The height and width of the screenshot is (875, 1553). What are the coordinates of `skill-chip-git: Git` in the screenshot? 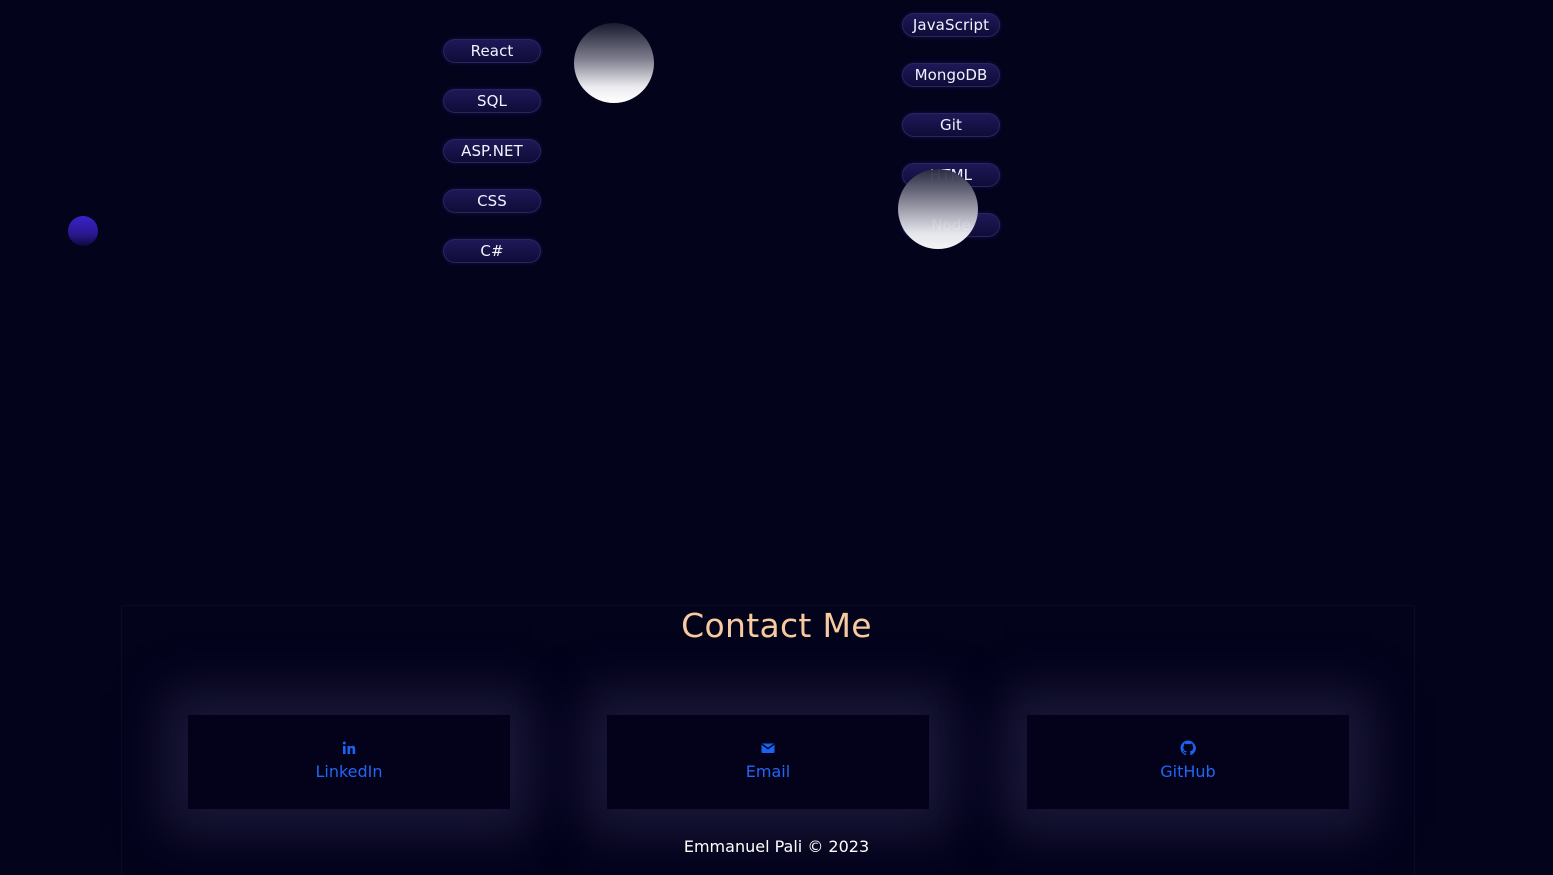 It's located at (951, 125).